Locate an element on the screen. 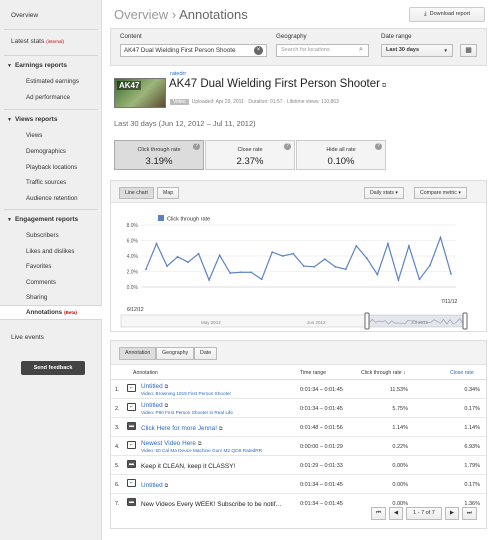 This screenshot has width=494, height=540. navigator-selection is located at coordinates (416, 321).